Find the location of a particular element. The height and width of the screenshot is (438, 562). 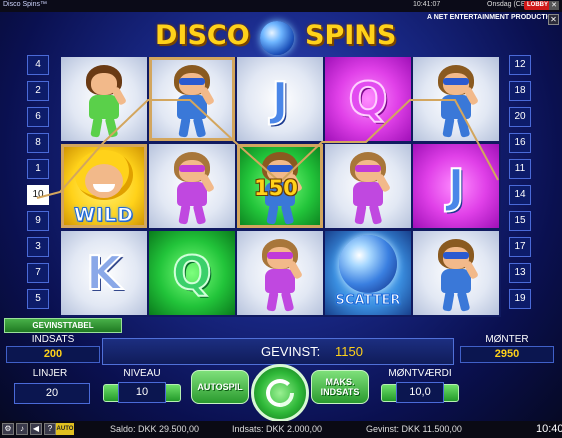

coin-value: 10,0 is located at coordinates (420, 392).